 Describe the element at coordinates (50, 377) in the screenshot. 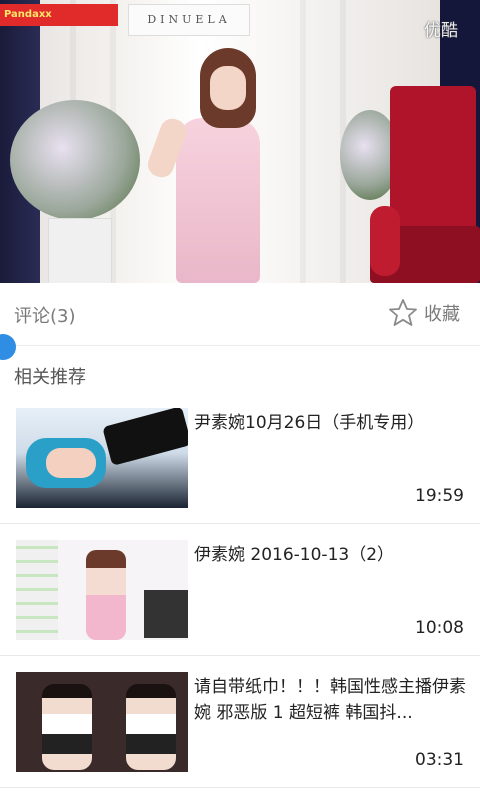

I see `section-title-related: 相关推荐` at that location.